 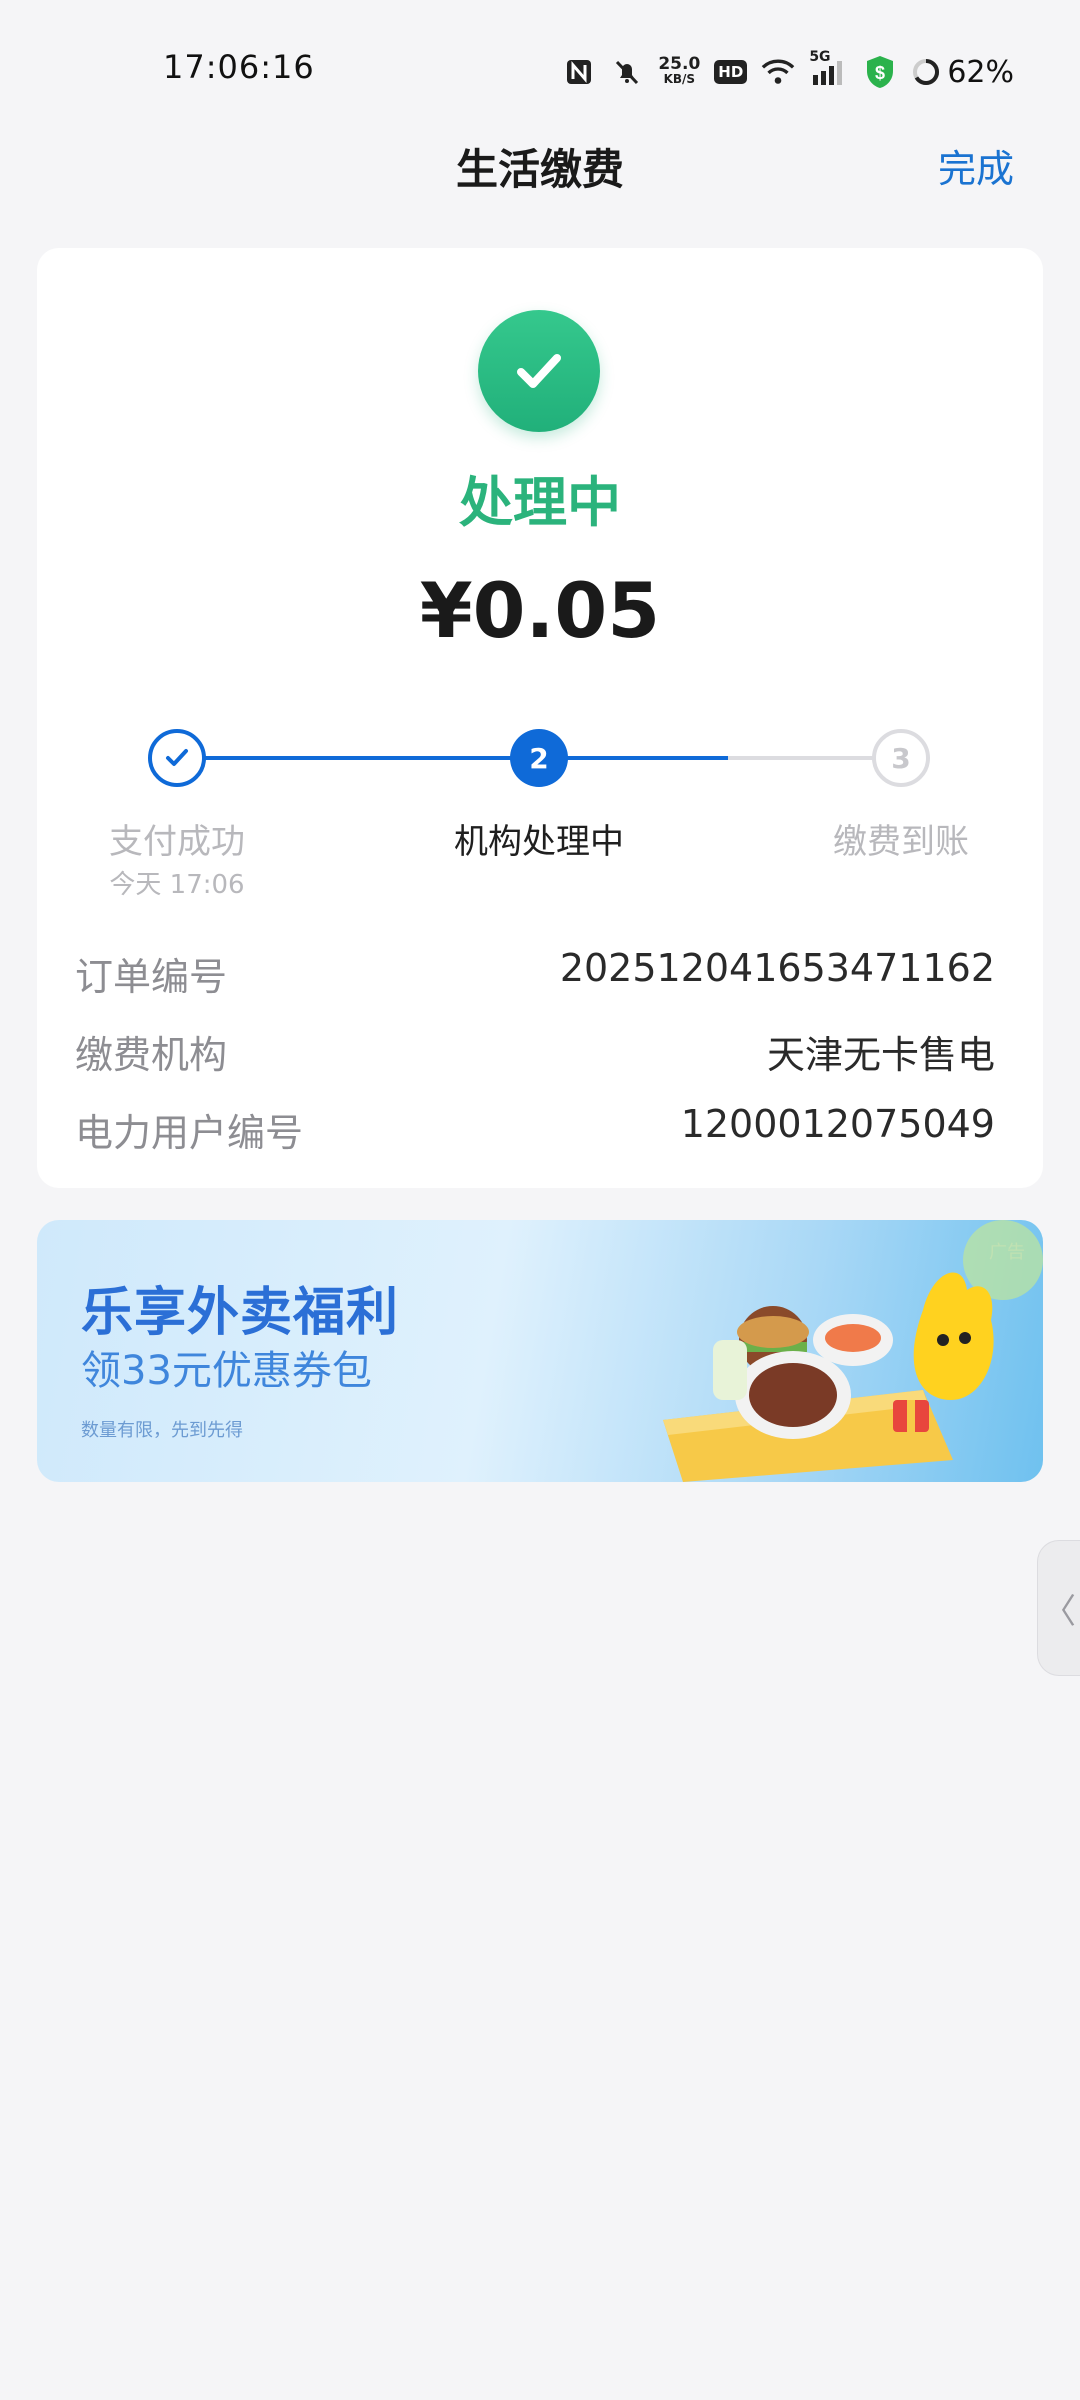 What do you see at coordinates (679, 79) in the screenshot?
I see `net-speed-unit: KB/S` at bounding box center [679, 79].